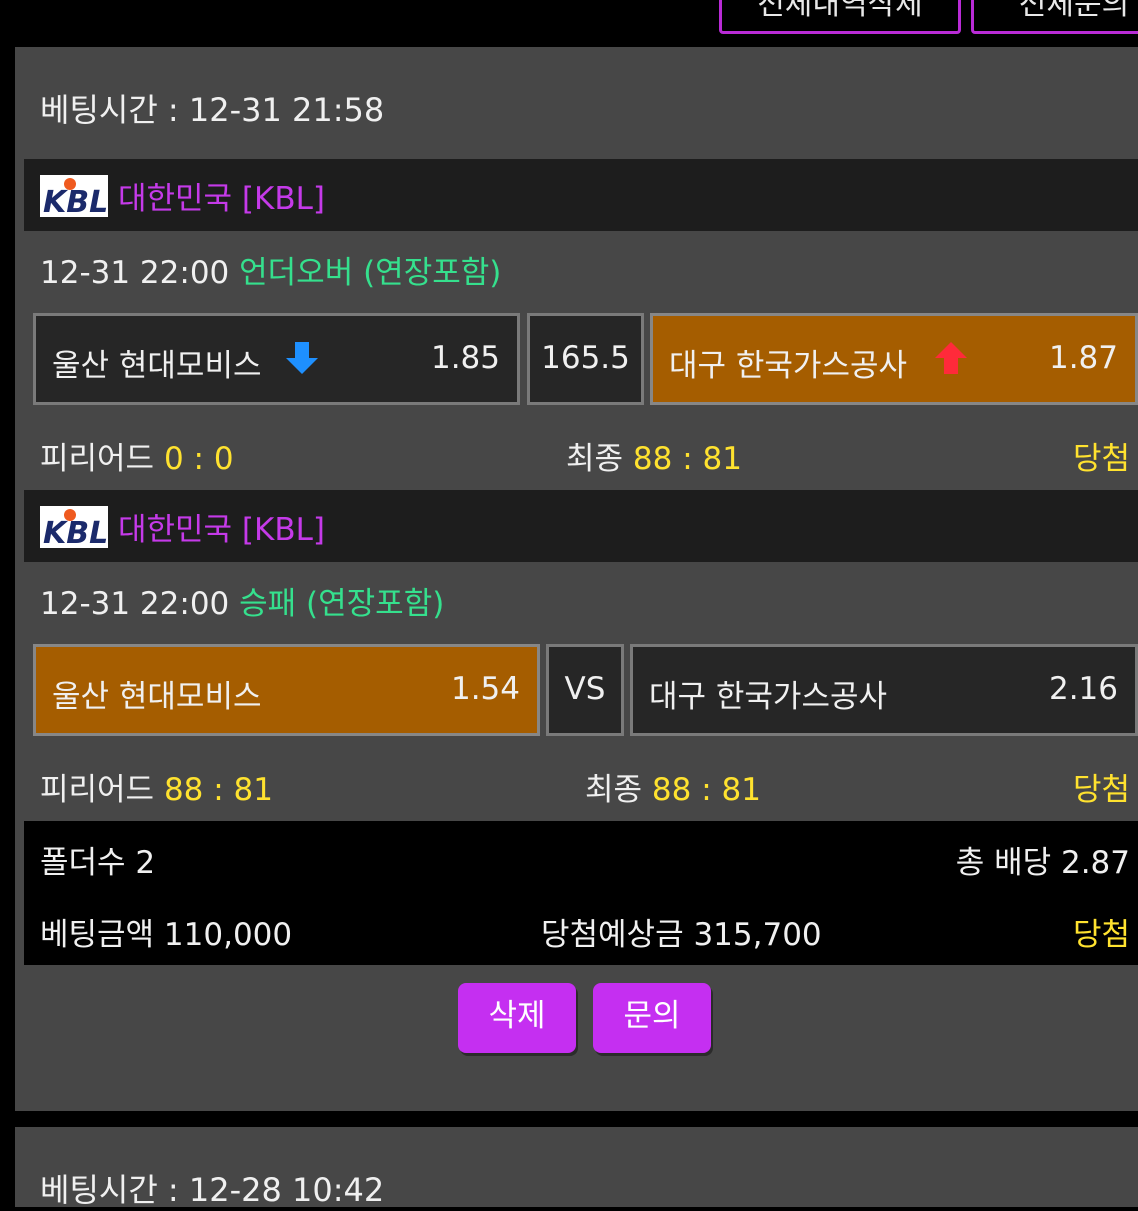  I want to click on vs-label: VS, so click(585, 690).